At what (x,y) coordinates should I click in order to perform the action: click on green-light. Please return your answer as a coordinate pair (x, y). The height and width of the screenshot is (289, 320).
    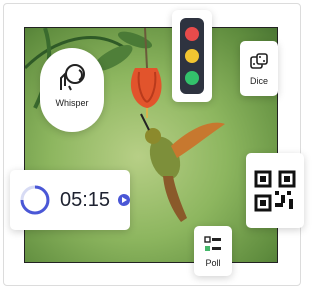
    Looking at the image, I should click on (192, 78).